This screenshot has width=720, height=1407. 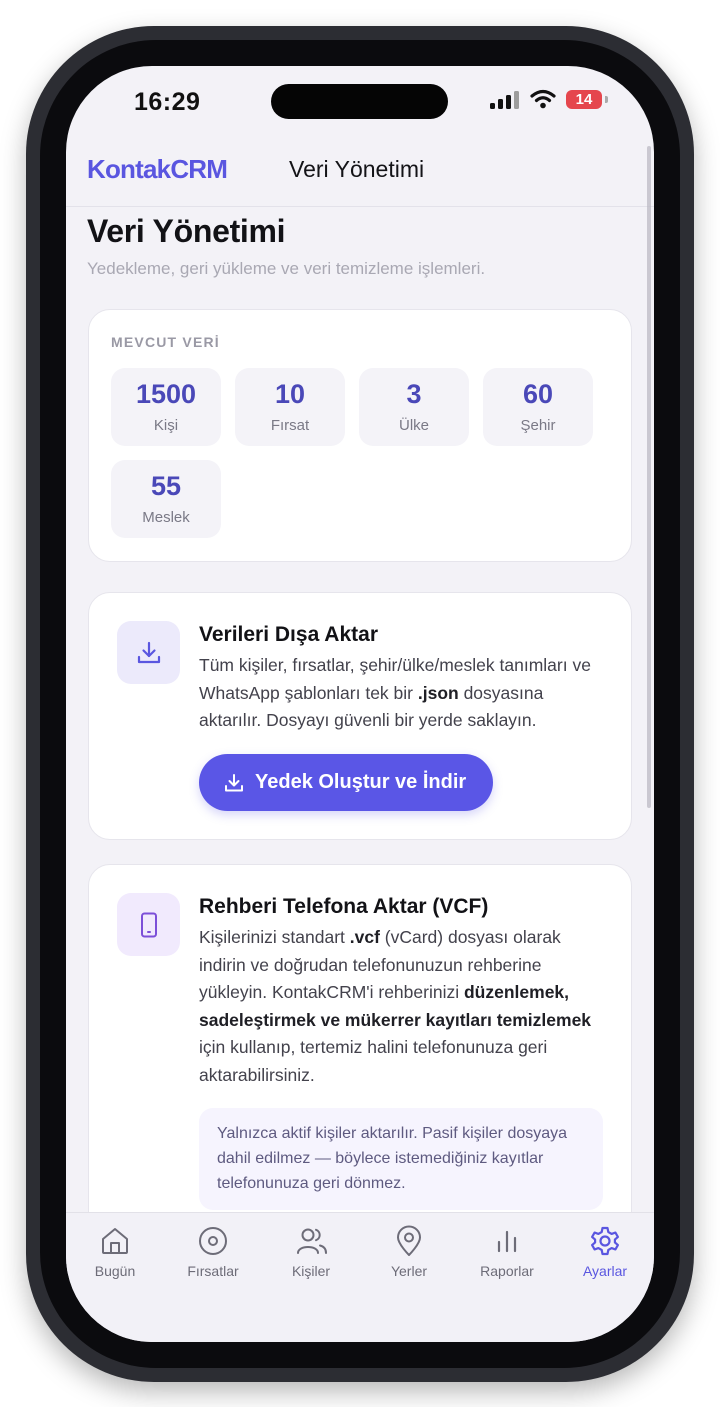 I want to click on app-header: KontakCRM Veri Yönetimi, so click(x=360, y=169).